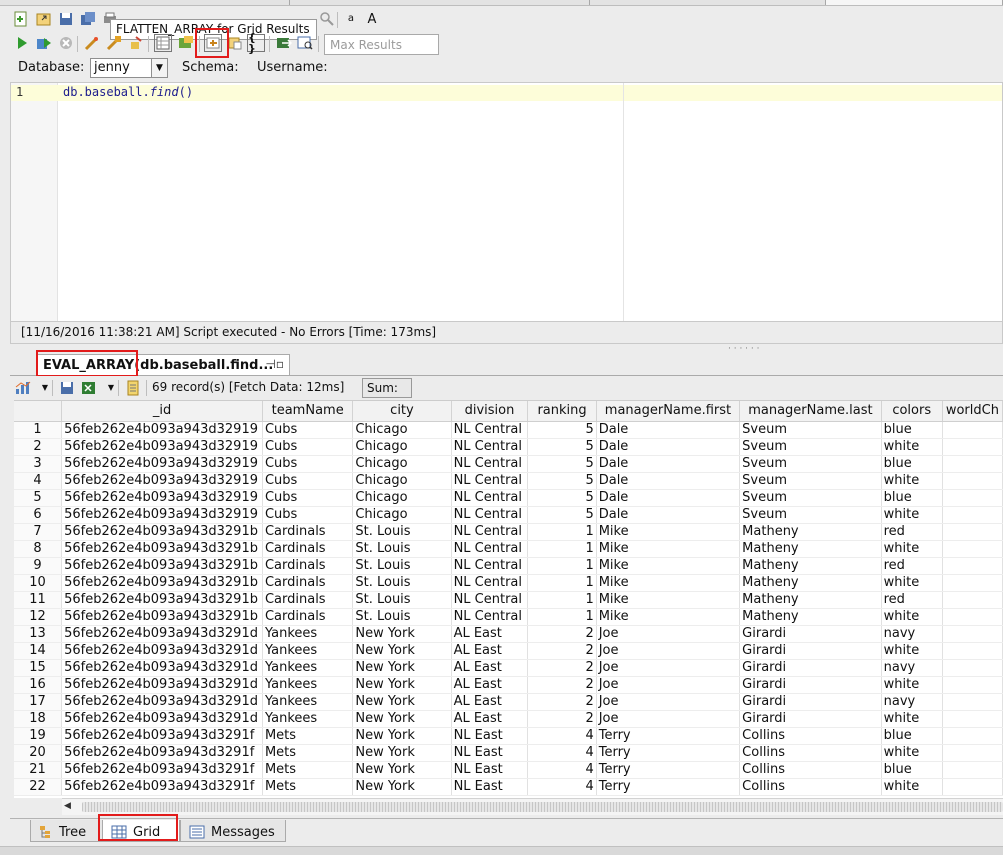 This screenshot has height=855, width=1003. Describe the element at coordinates (490, 411) in the screenshot. I see `column-header: division` at that location.